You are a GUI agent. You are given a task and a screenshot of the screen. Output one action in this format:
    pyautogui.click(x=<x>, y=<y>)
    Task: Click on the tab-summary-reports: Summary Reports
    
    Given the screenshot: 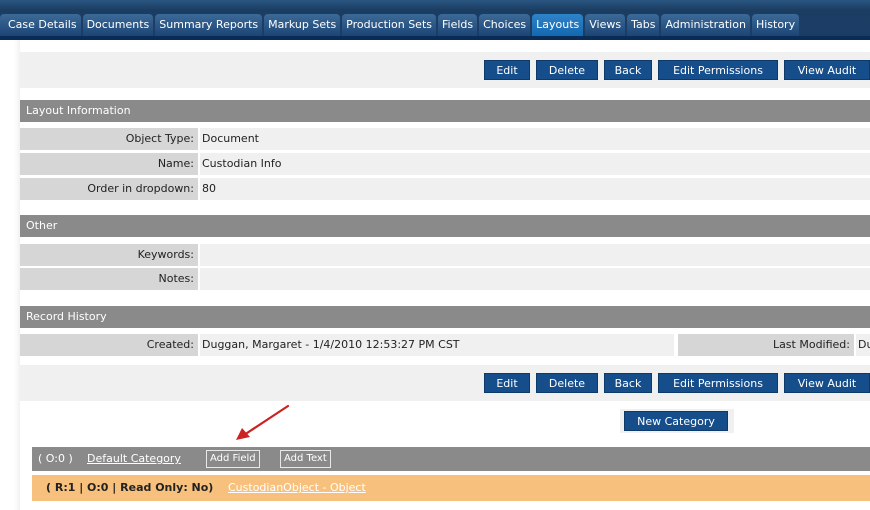 What is the action you would take?
    pyautogui.click(x=209, y=25)
    